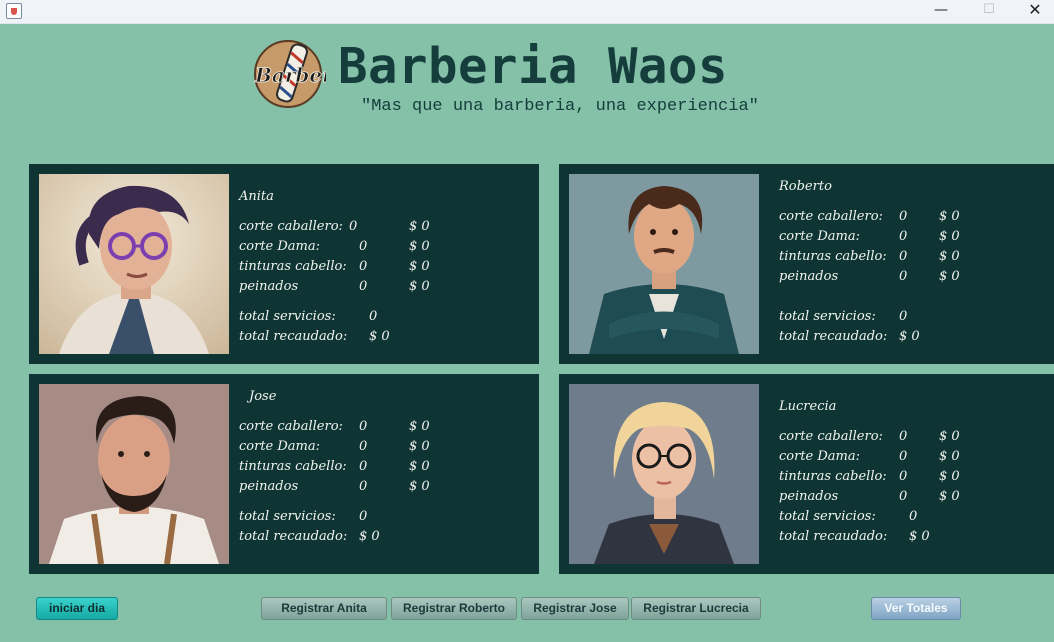  What do you see at coordinates (989, 12) in the screenshot?
I see `maximize-button: ☐` at bounding box center [989, 12].